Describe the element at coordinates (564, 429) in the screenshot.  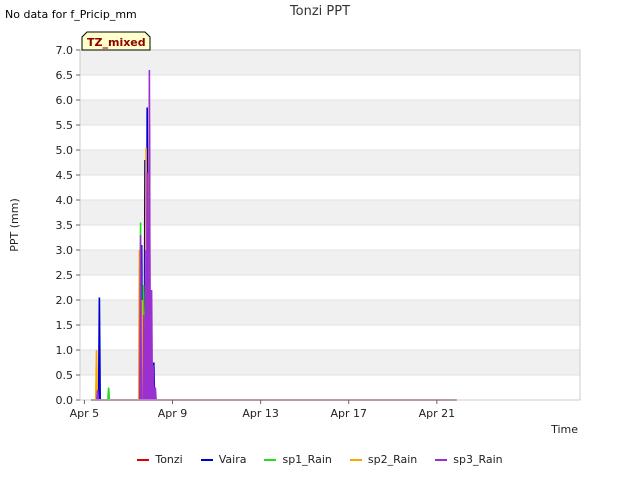
I see `x-axis-title: Time` at that location.